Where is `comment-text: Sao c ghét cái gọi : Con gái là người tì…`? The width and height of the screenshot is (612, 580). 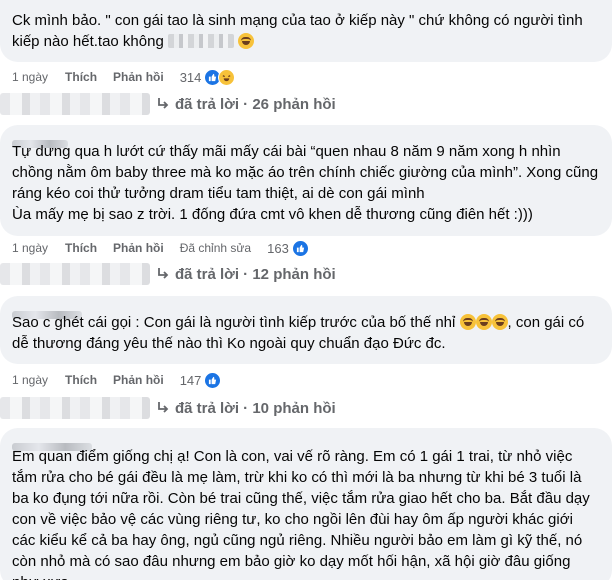
comment-text: Sao c ghét cái gọi : Con gái là người tì… is located at coordinates (306, 333).